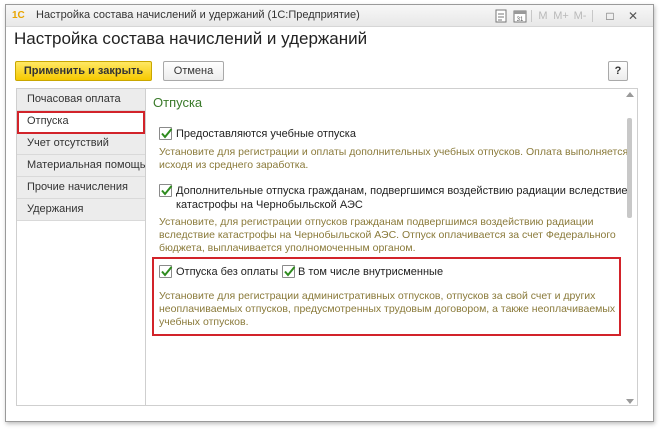 The image size is (661, 433). I want to click on memory-m-plus-icon: M+, so click(561, 16).